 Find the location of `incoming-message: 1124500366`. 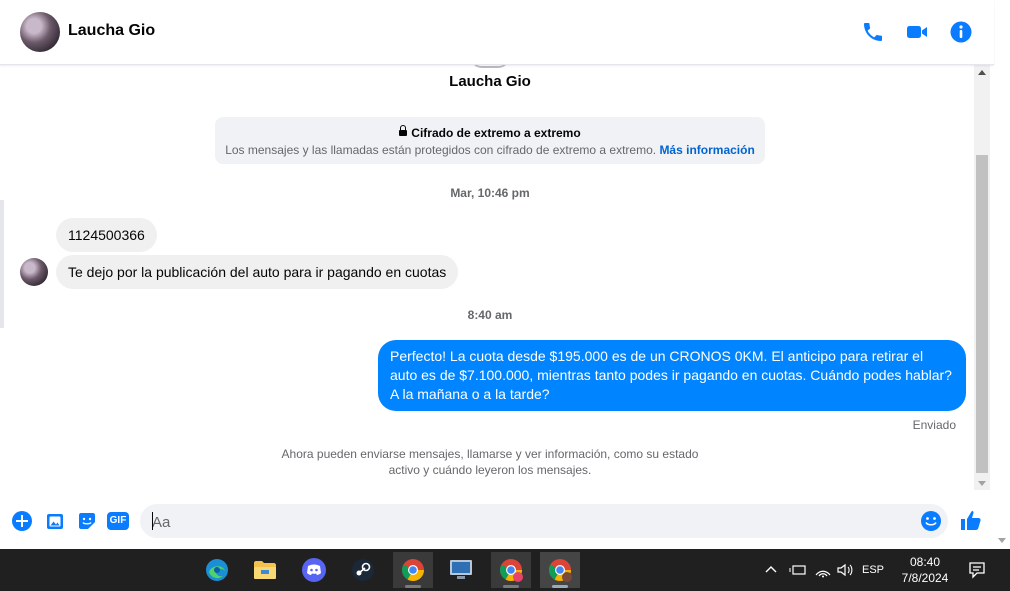

incoming-message: 1124500366 is located at coordinates (106, 235).